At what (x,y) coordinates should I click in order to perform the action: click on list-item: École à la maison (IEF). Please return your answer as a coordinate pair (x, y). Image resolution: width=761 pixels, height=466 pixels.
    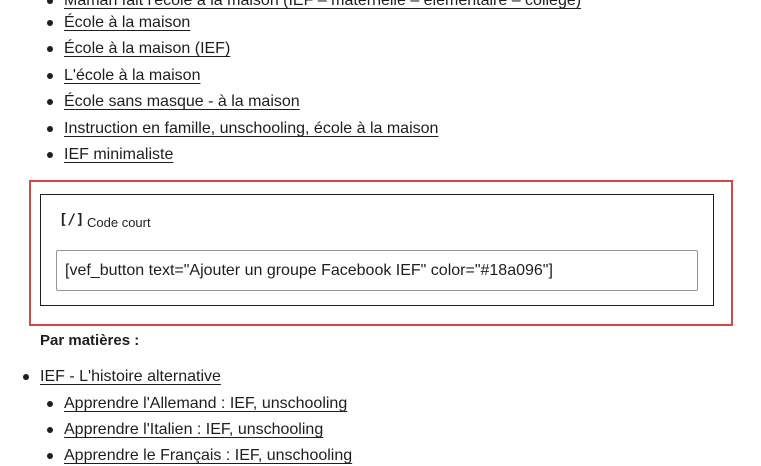
    Looking at the image, I should click on (138, 49).